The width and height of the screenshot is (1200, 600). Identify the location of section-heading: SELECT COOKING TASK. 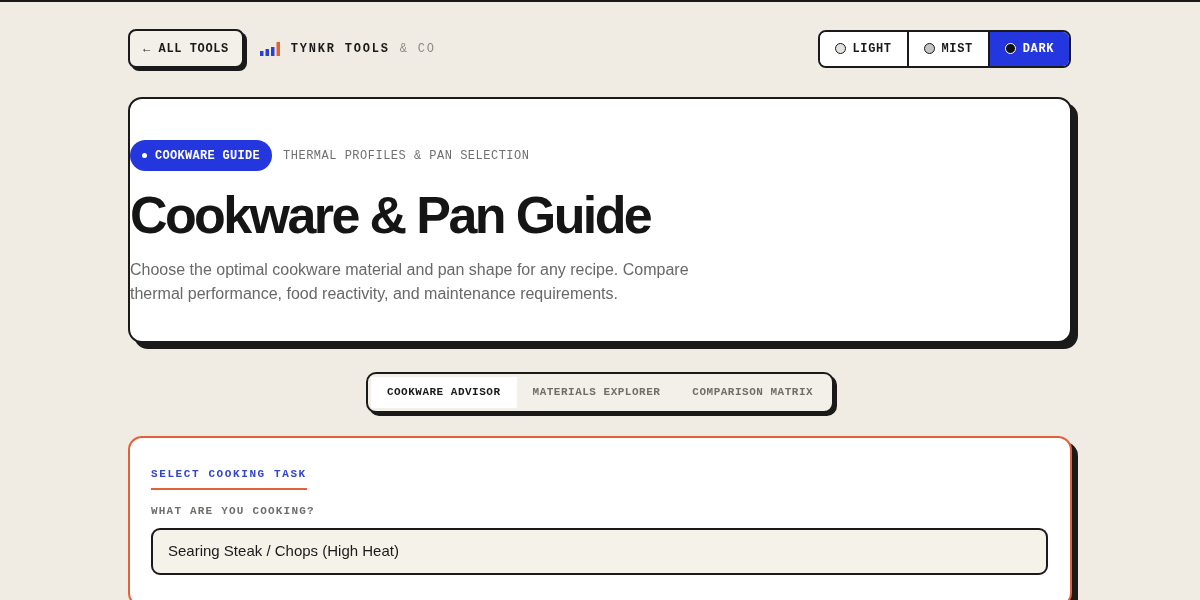
(229, 478).